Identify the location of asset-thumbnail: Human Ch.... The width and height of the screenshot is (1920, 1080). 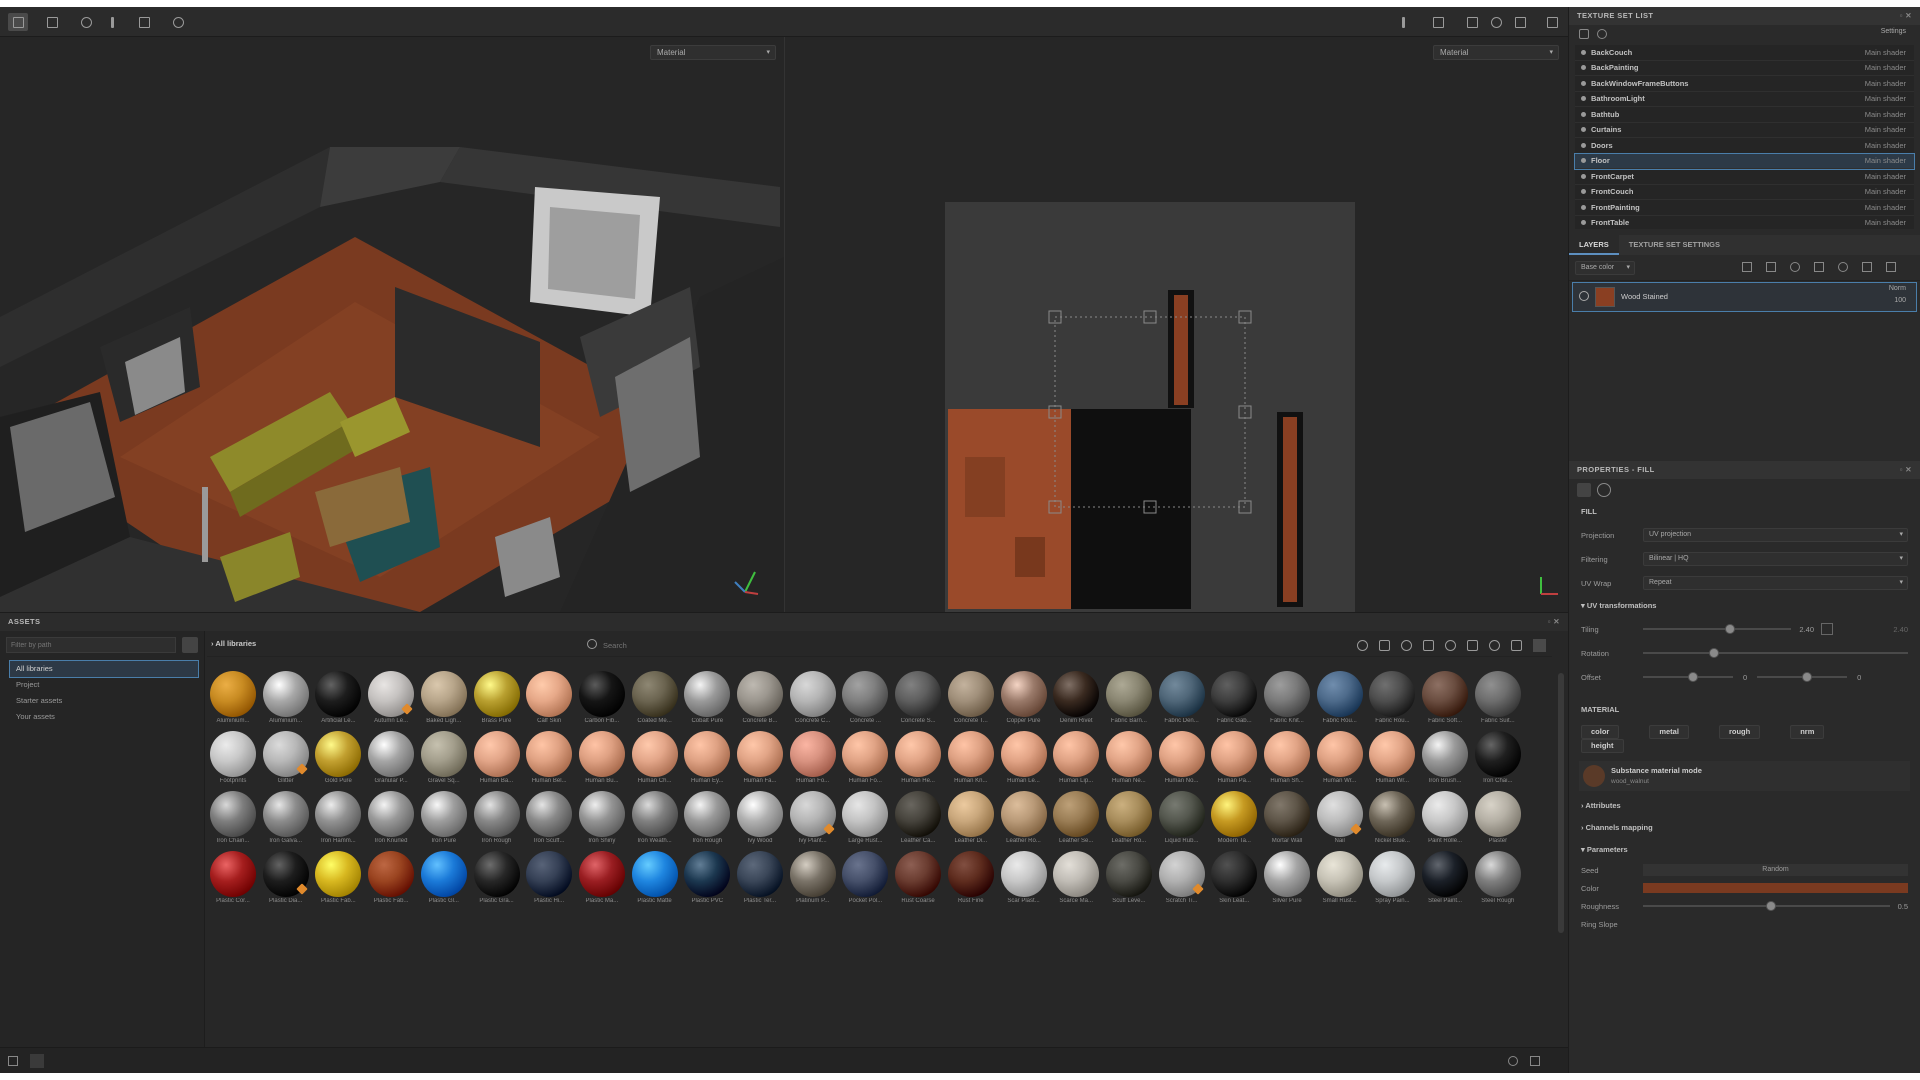
(655, 759).